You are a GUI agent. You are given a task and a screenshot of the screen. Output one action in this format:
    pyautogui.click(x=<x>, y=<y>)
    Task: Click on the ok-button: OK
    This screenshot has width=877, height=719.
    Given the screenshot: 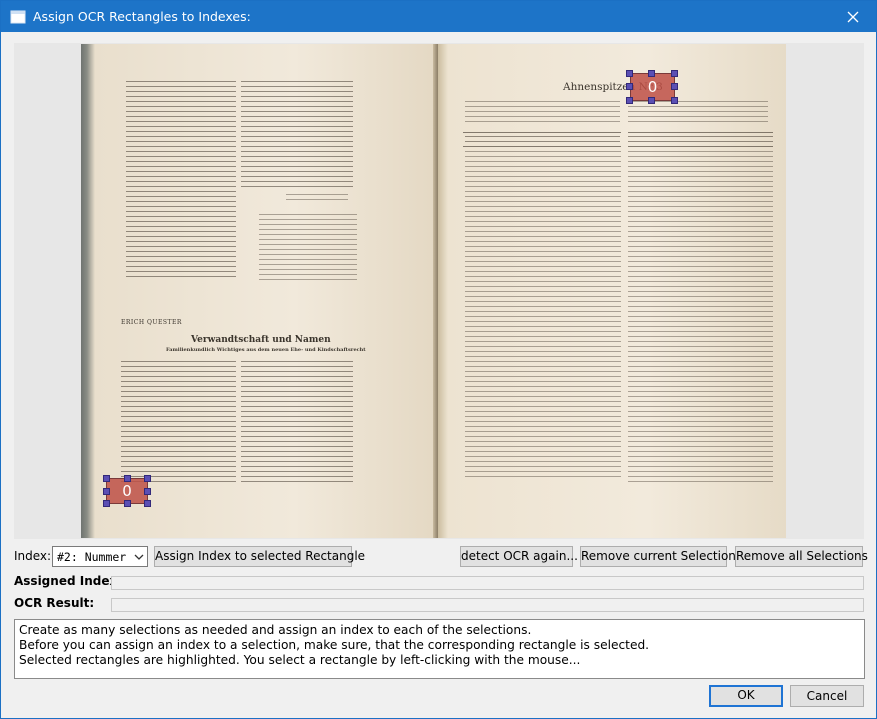 What is the action you would take?
    pyautogui.click(x=746, y=696)
    